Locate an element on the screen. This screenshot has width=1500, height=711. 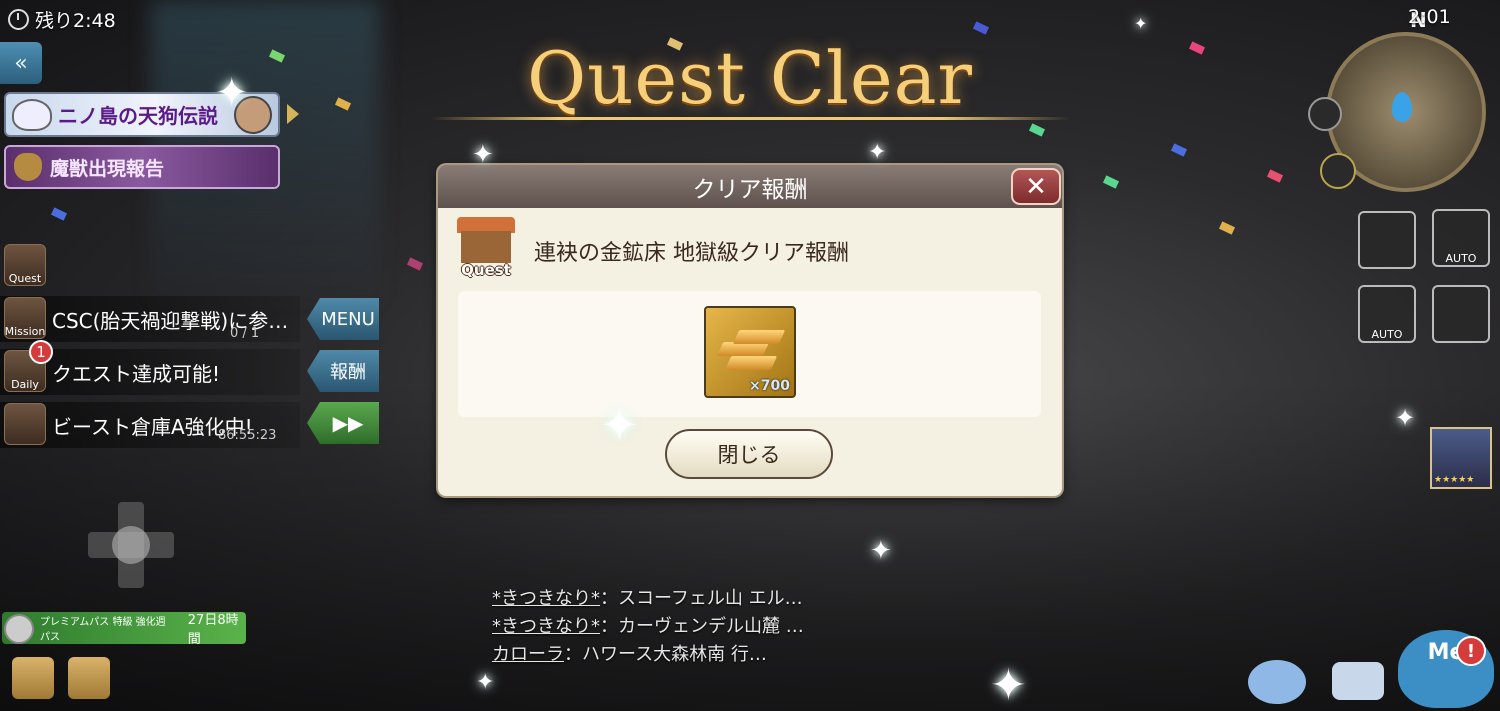
quest-side-label: Quest is located at coordinates (25, 278).